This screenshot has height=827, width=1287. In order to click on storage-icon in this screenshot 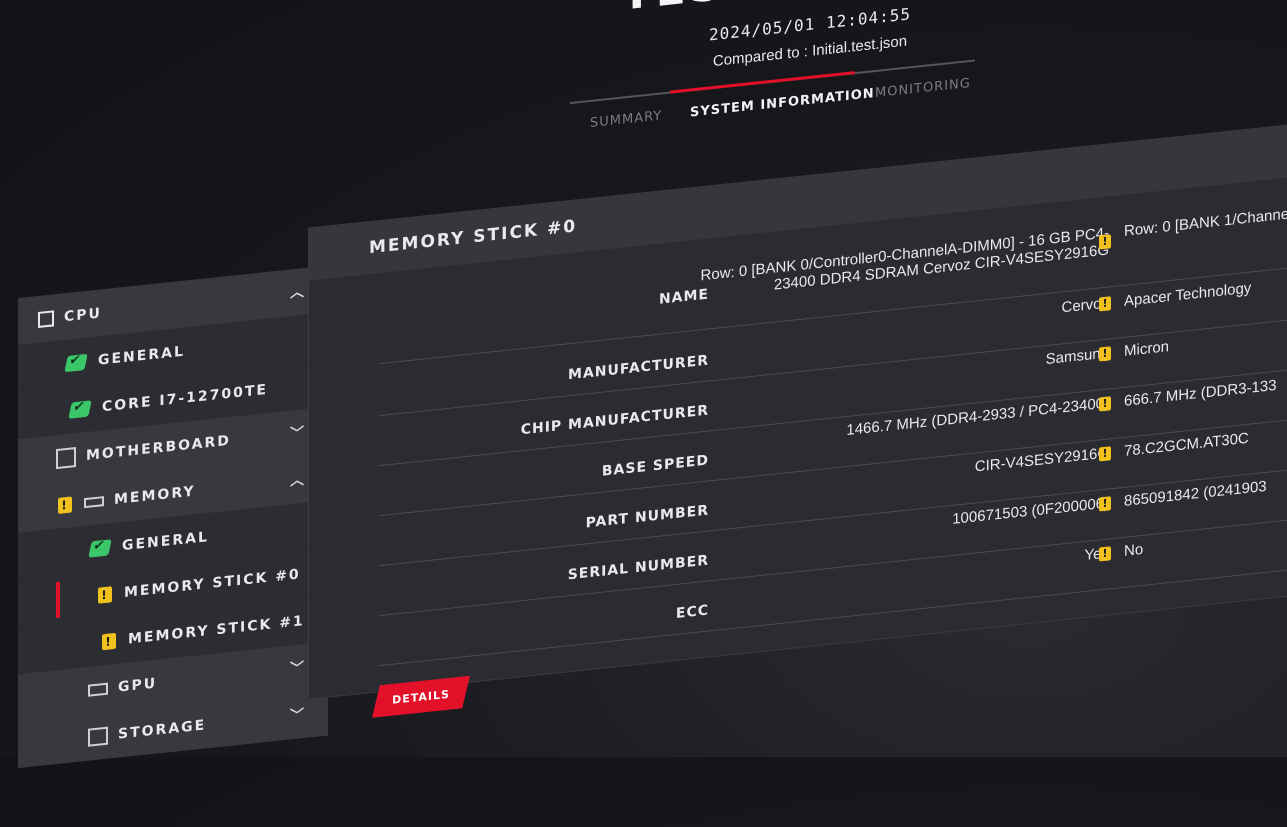, I will do `click(98, 736)`.